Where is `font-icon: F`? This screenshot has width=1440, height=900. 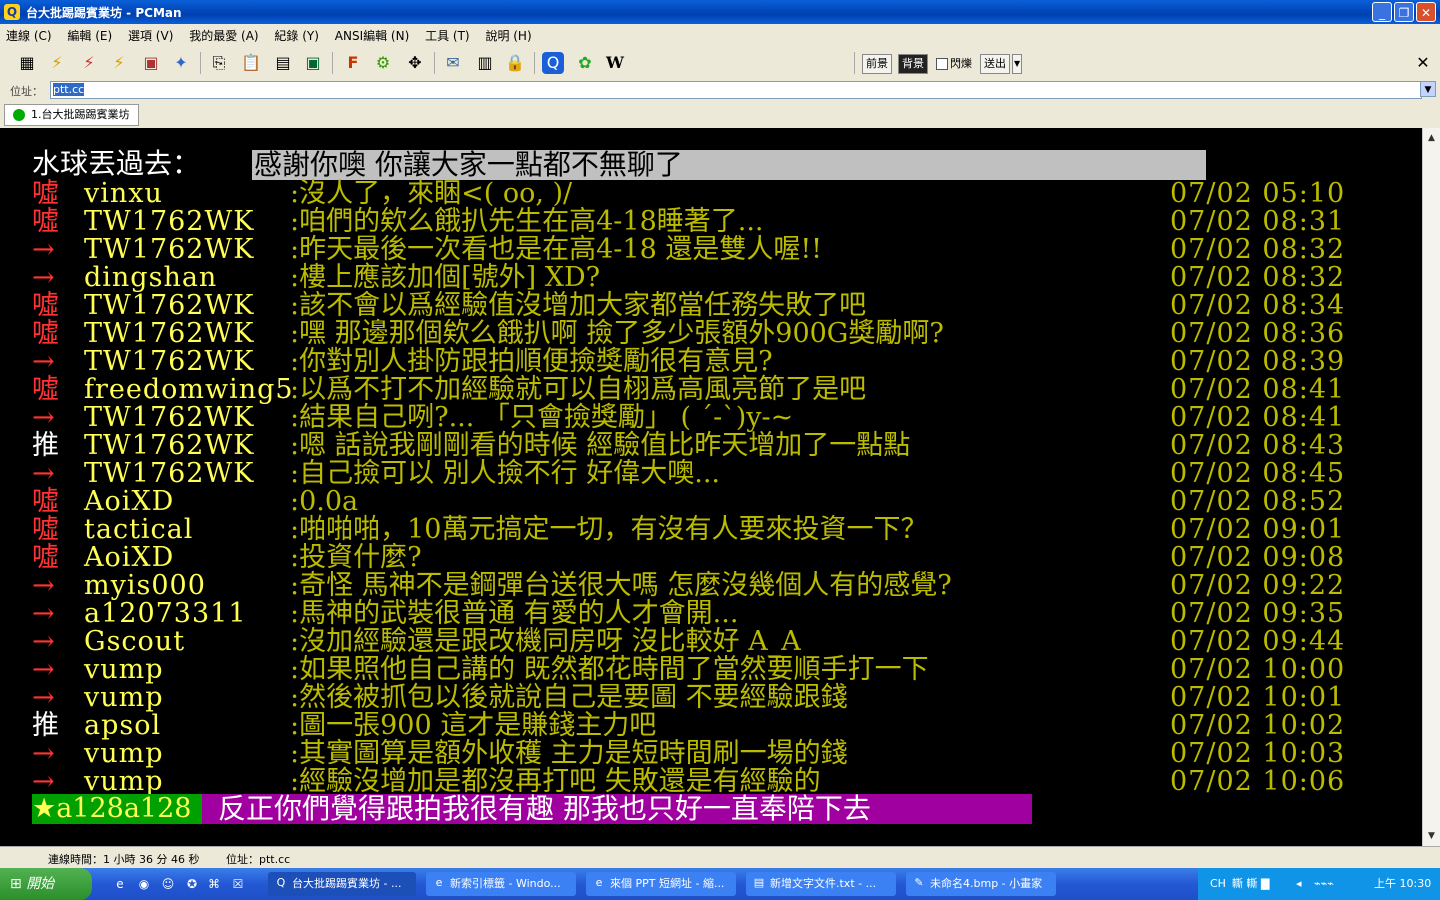 font-icon: F is located at coordinates (353, 63).